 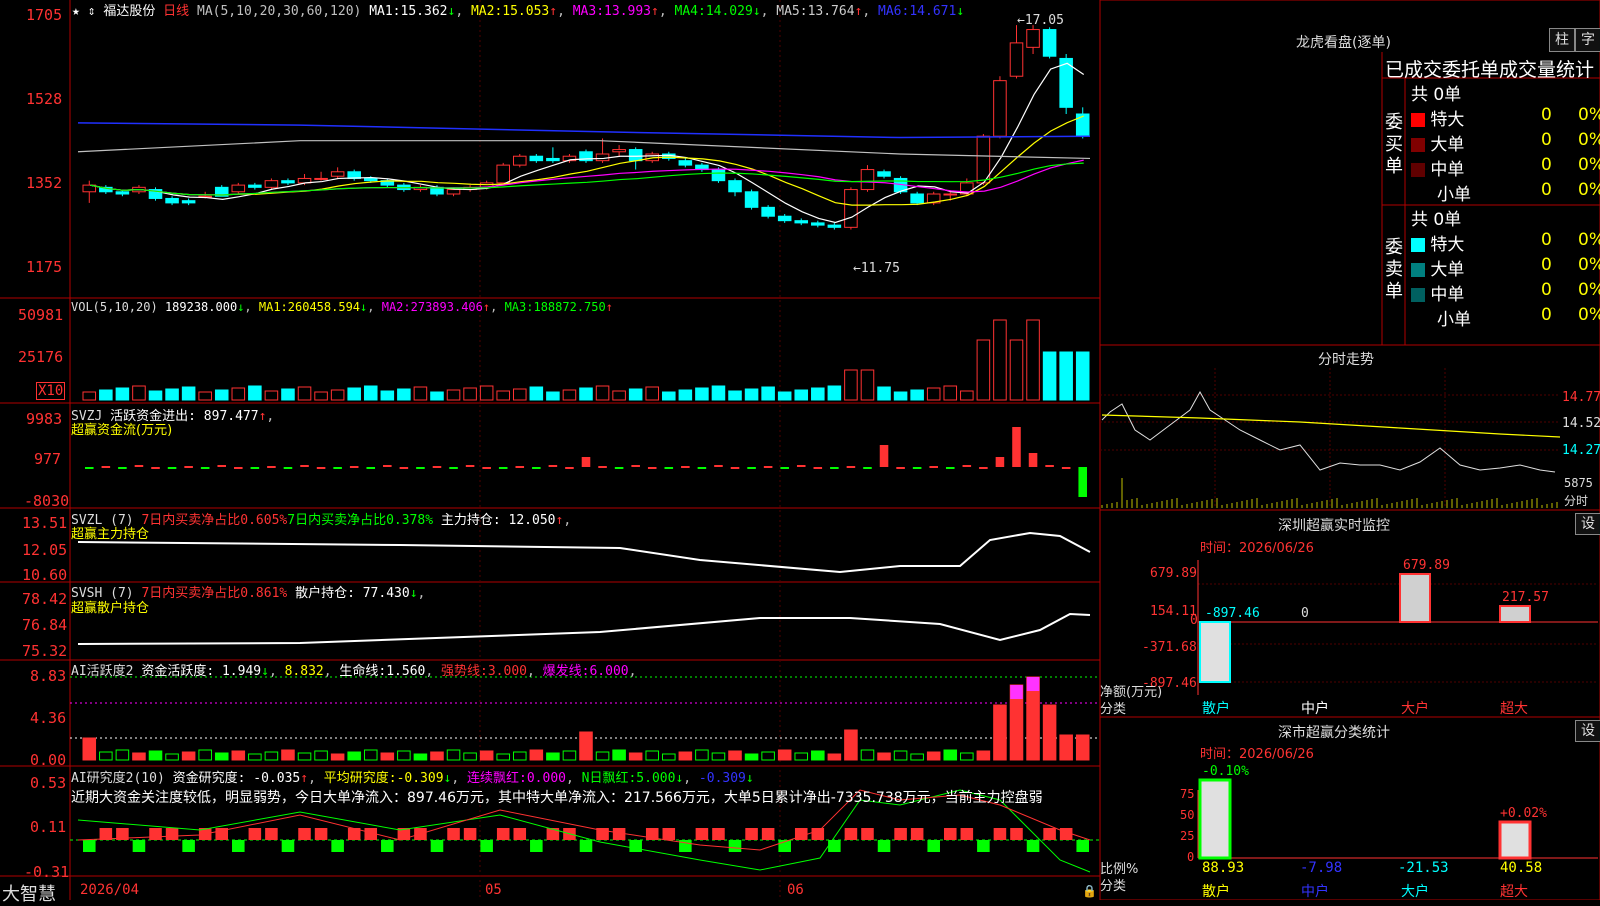 What do you see at coordinates (1423, 868) in the screenshot?
I see `classify-bottom-value: -21.53` at bounding box center [1423, 868].